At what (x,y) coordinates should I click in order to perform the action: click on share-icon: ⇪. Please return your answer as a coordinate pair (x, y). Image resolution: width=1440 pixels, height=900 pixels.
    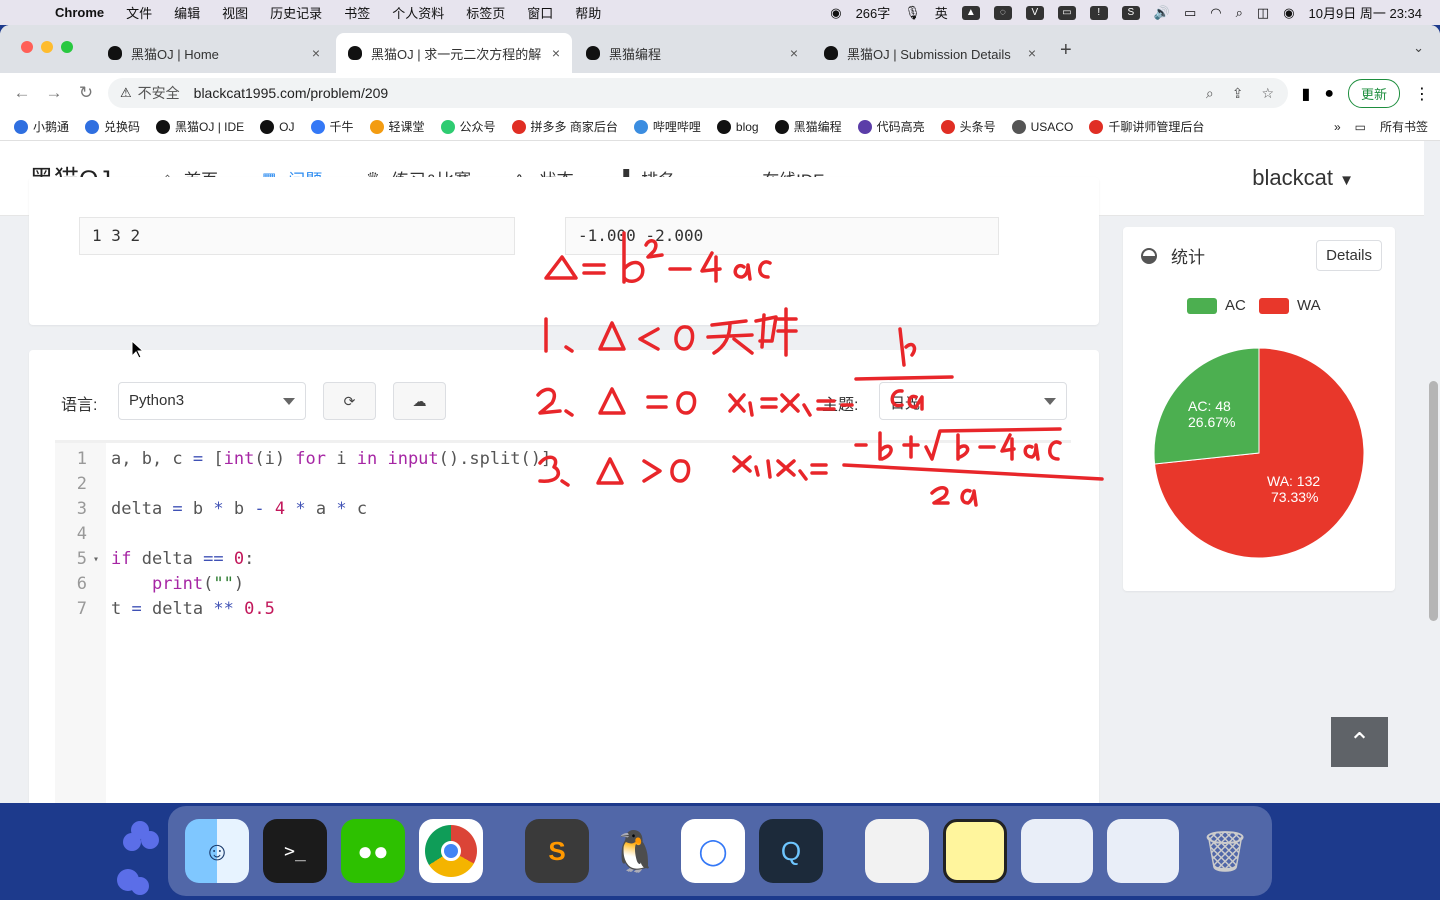
    Looking at the image, I should click on (1238, 93).